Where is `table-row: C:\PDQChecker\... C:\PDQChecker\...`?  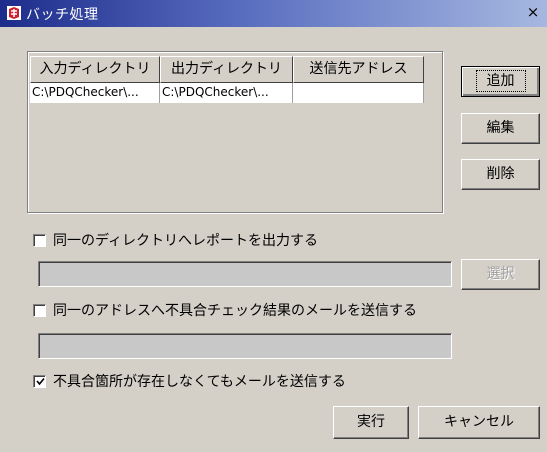
table-row: C:\PDQChecker\... C:\PDQChecker\... is located at coordinates (230, 93).